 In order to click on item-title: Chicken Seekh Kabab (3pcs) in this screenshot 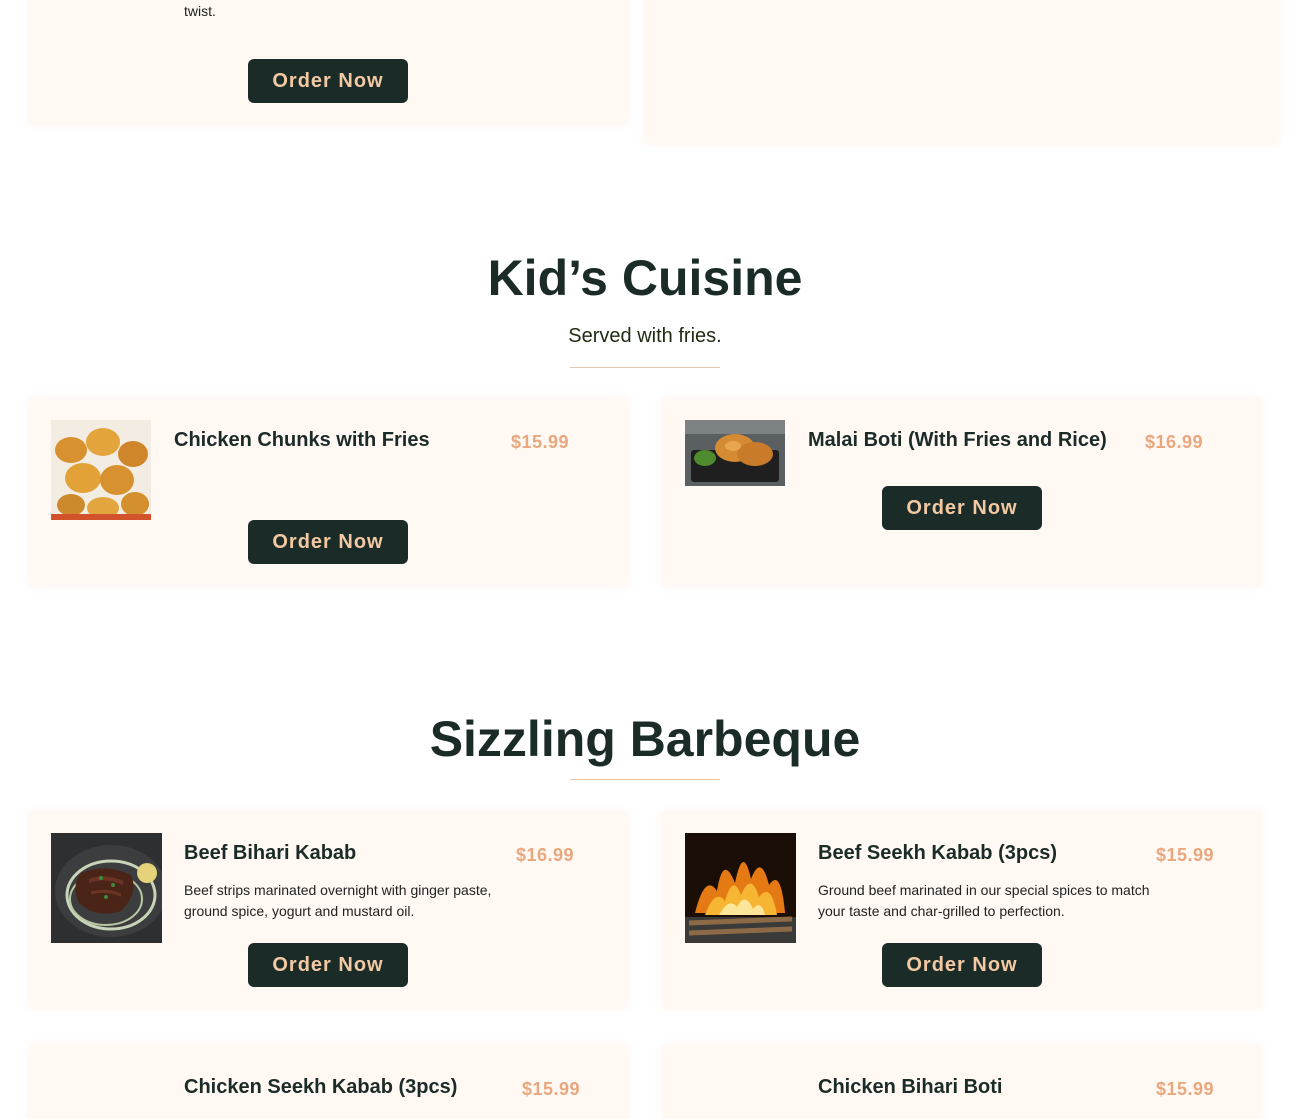, I will do `click(321, 1087)`.